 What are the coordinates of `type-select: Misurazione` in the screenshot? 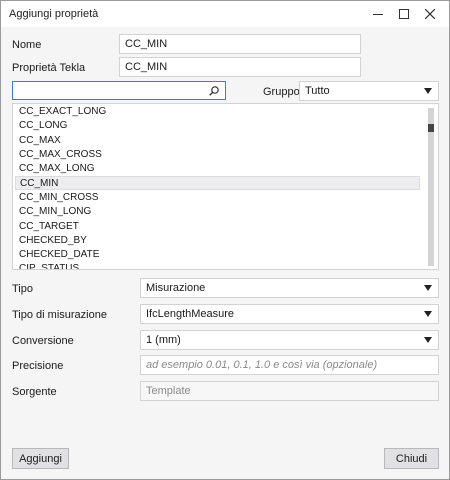 It's located at (289, 288).